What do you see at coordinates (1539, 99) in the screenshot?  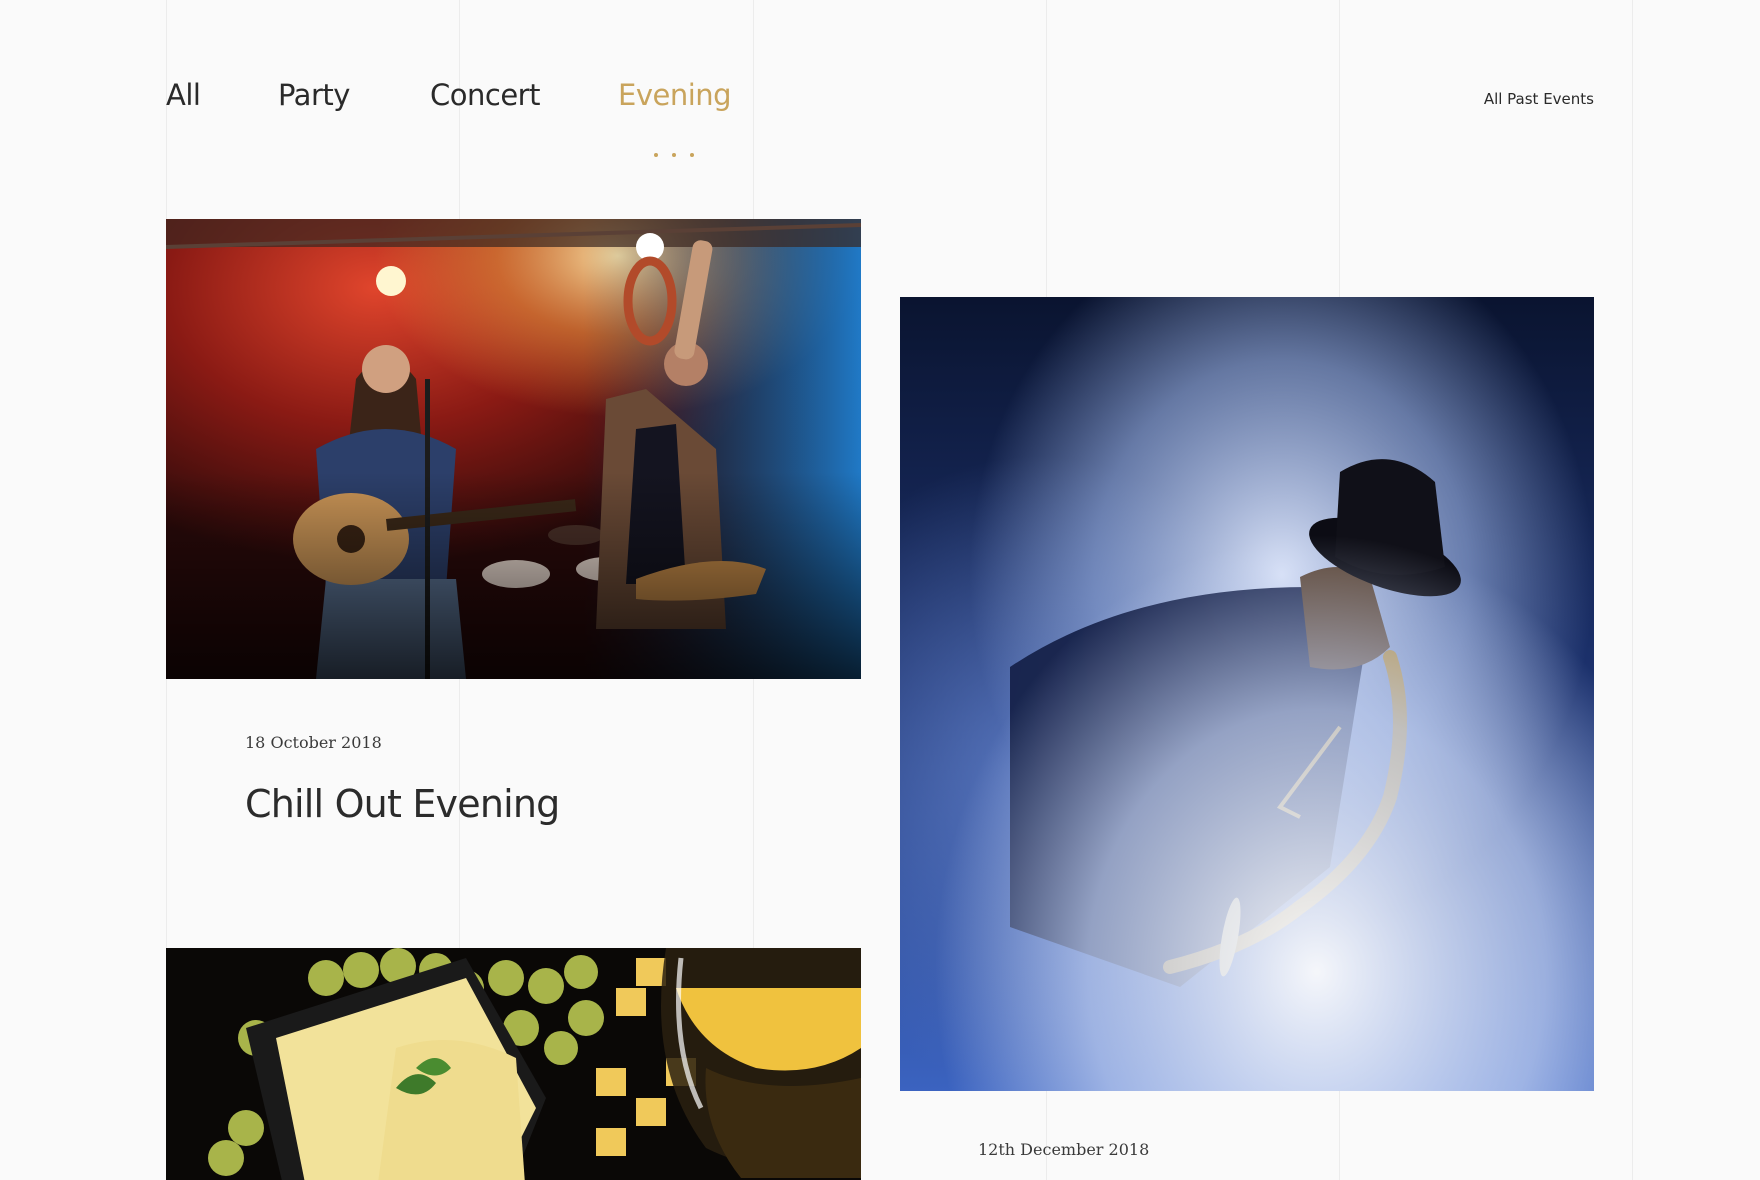 I see `all-past-events-link: All Past Events` at bounding box center [1539, 99].